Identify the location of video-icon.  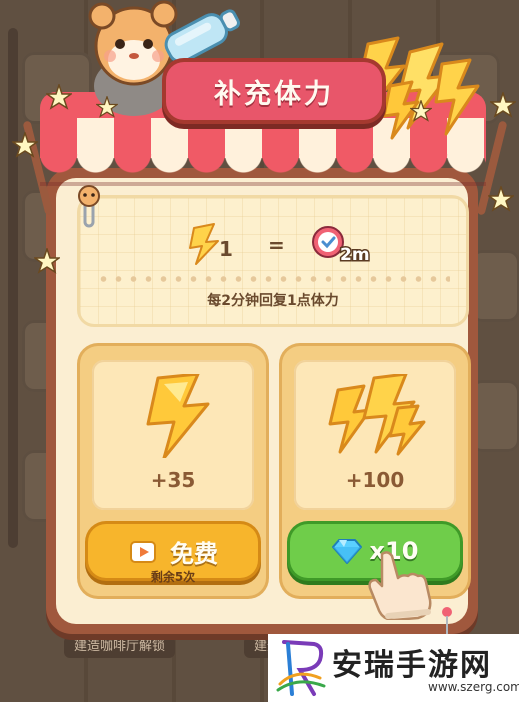
(143, 552).